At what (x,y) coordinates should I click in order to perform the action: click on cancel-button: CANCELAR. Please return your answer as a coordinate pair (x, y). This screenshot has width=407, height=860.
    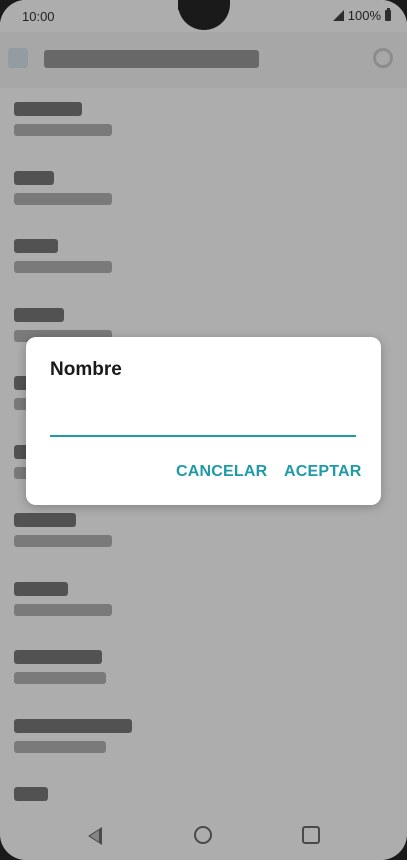
    Looking at the image, I should click on (221, 472).